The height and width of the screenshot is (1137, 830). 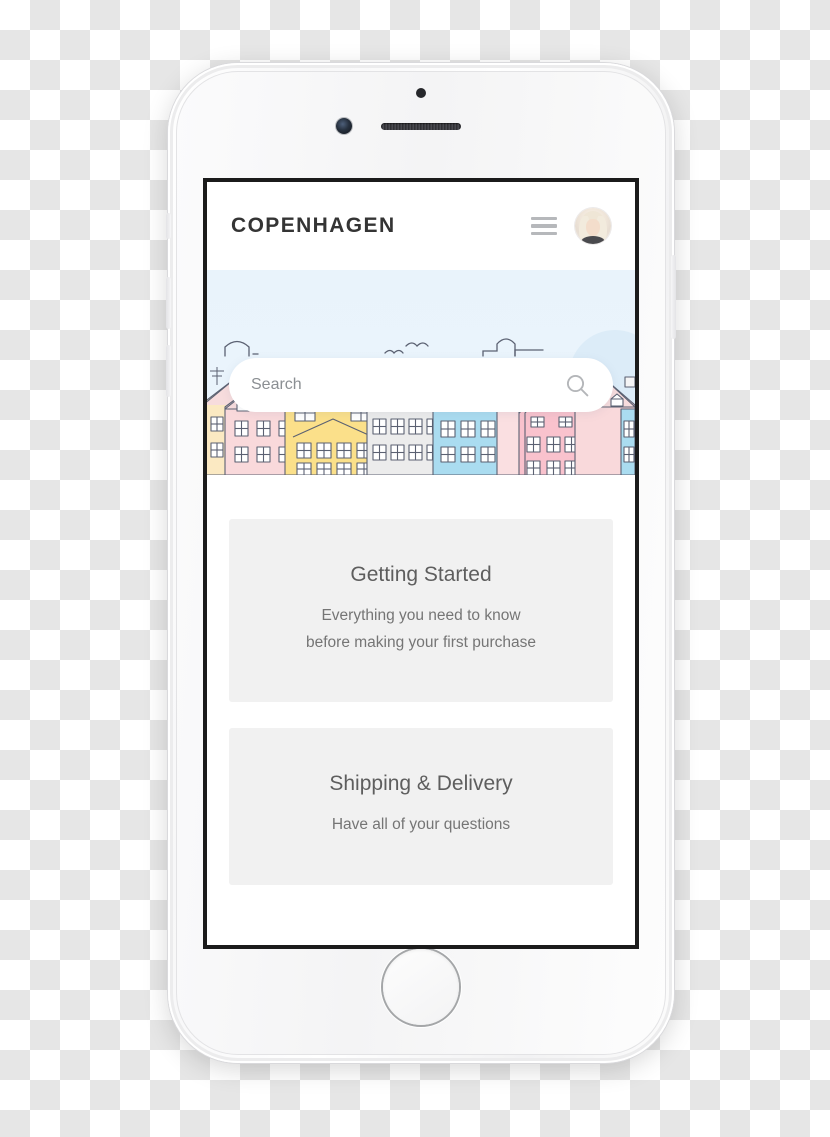 I want to click on power-button, so click(x=673, y=297).